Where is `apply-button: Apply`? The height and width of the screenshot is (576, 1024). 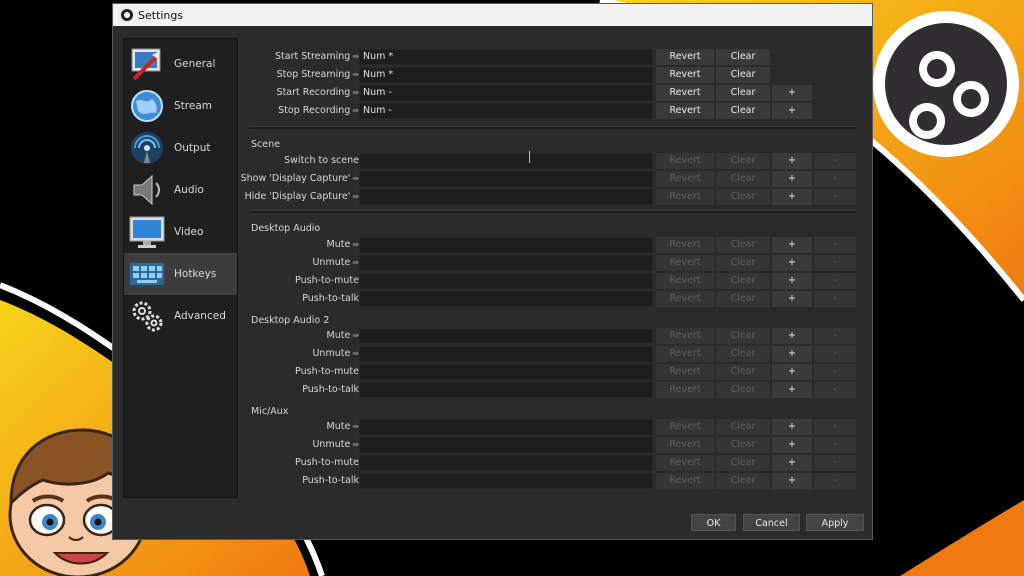 apply-button: Apply is located at coordinates (835, 522).